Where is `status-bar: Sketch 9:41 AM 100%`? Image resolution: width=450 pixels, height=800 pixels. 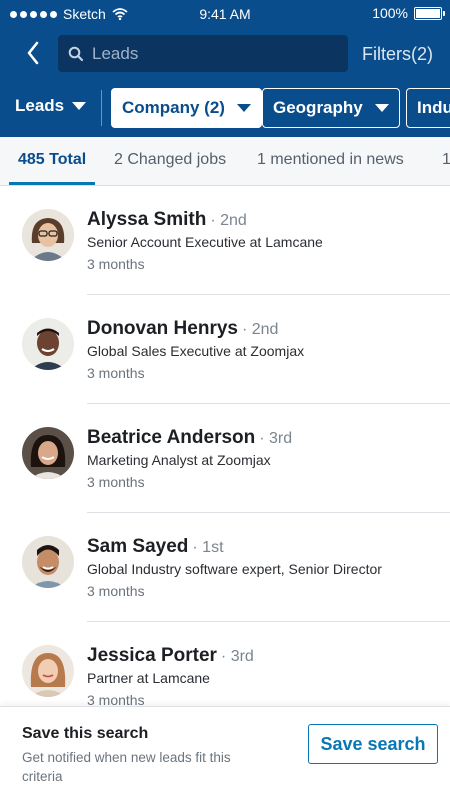 status-bar: Sketch 9:41 AM 100% is located at coordinates (225, 14).